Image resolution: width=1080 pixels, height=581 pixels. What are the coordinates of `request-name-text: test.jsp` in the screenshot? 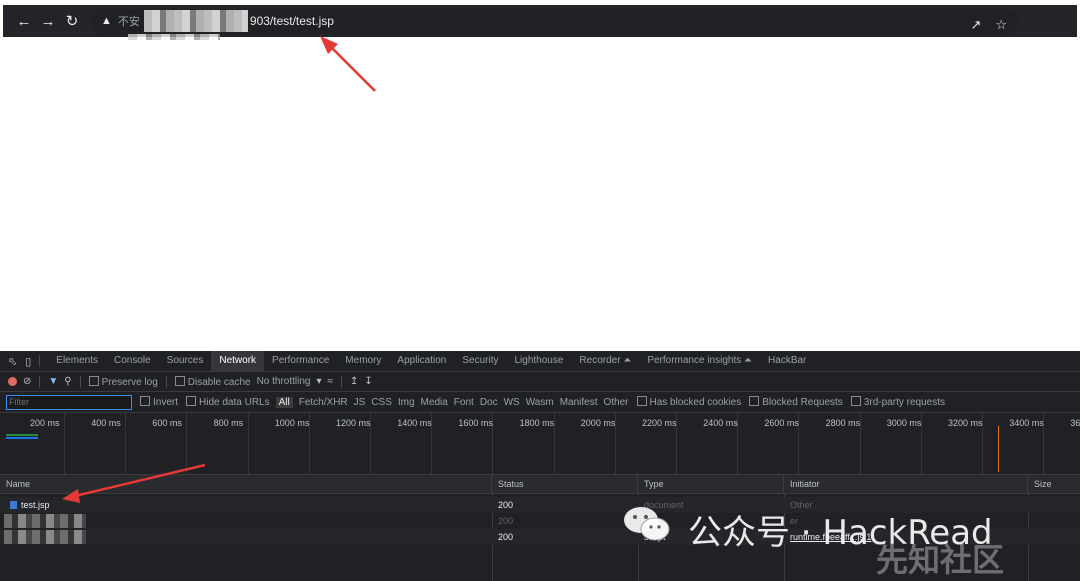 It's located at (35, 505).